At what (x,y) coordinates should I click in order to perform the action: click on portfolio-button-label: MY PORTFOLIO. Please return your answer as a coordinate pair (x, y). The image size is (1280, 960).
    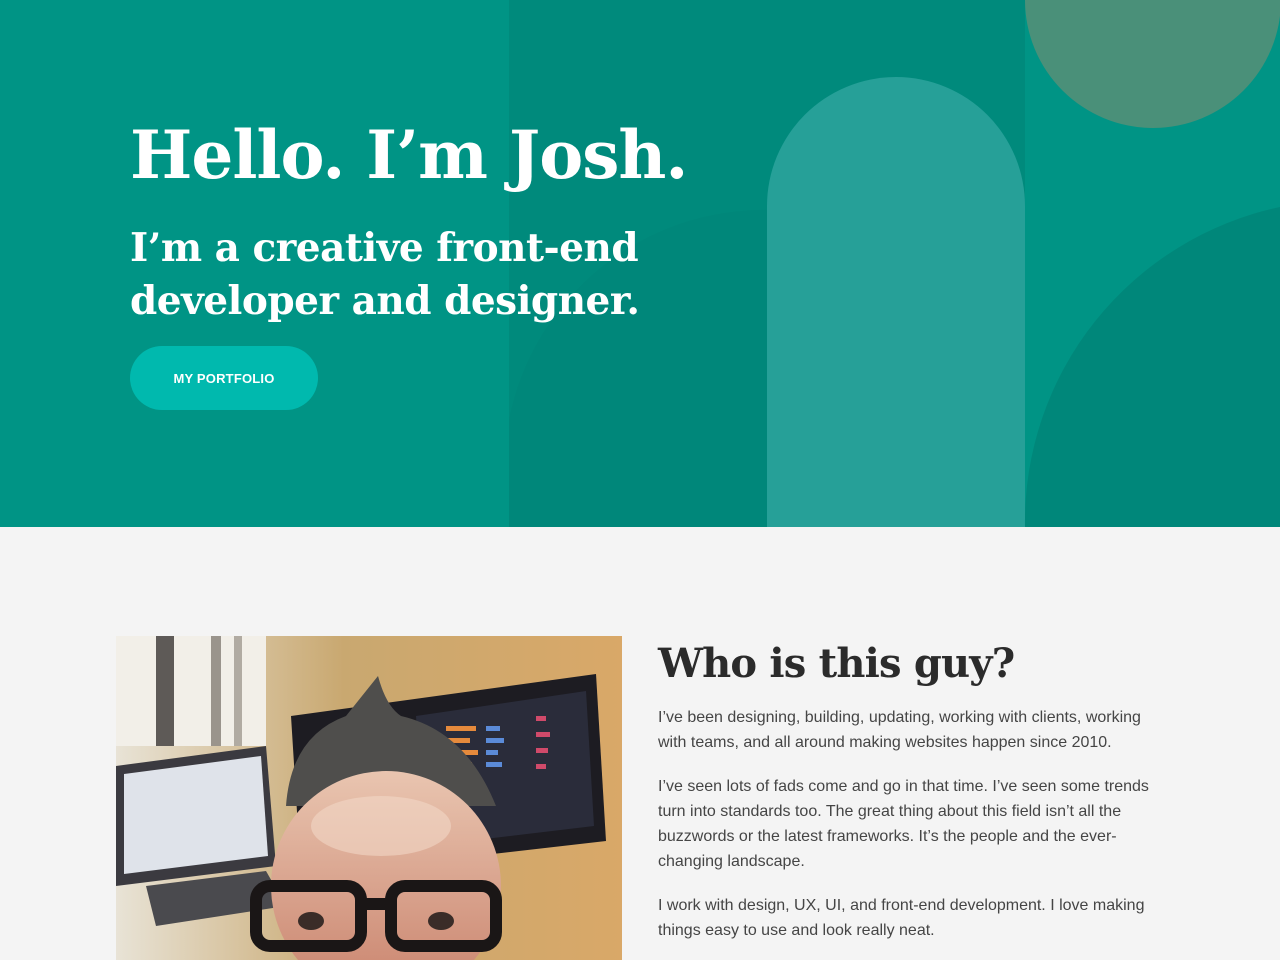
    Looking at the image, I should click on (224, 378).